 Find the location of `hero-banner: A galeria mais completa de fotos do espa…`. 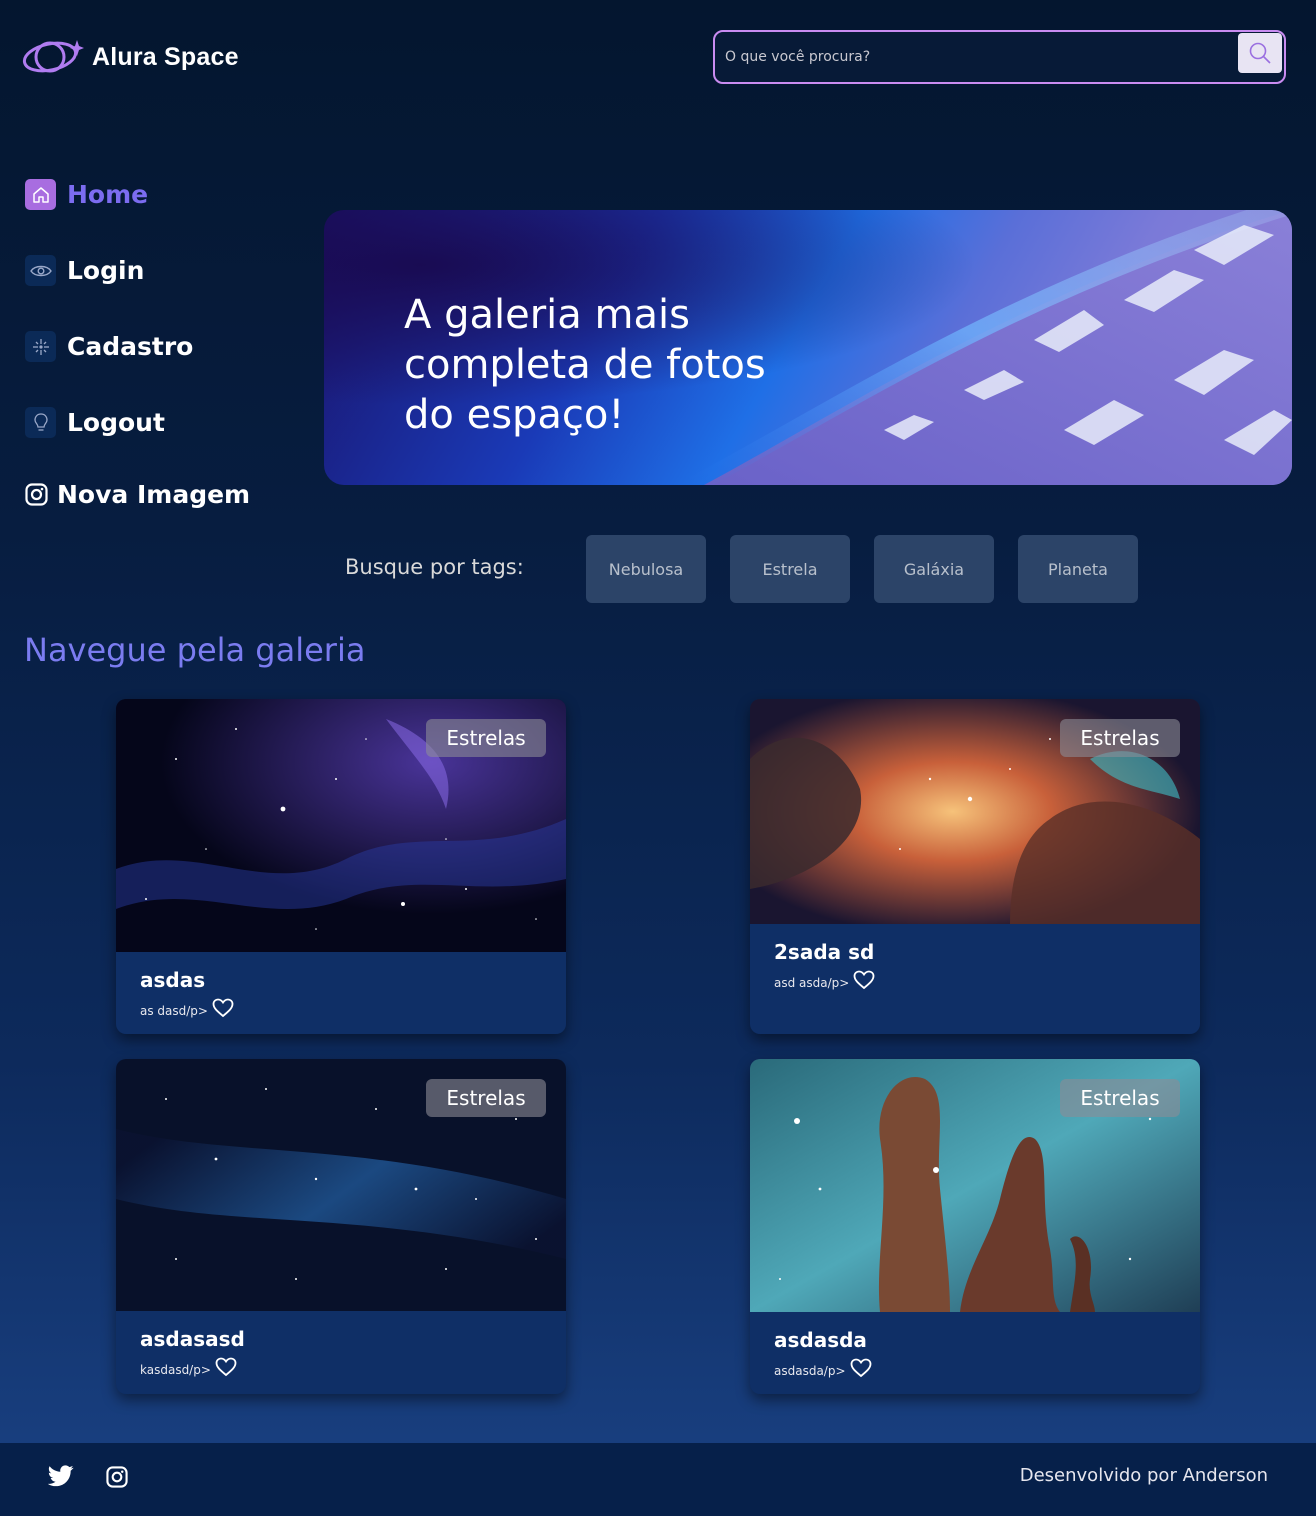

hero-banner: A galeria mais completa de fotos do espa… is located at coordinates (808, 347).